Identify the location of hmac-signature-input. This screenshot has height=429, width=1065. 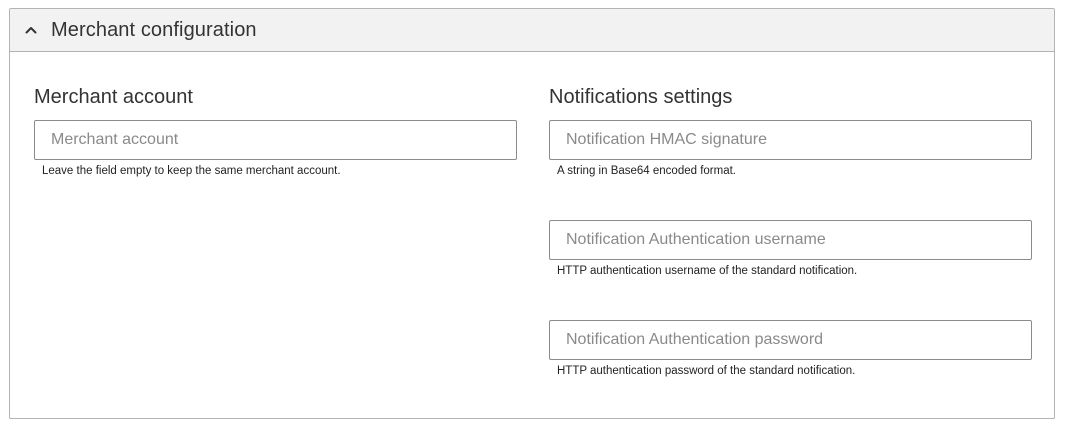
(790, 140).